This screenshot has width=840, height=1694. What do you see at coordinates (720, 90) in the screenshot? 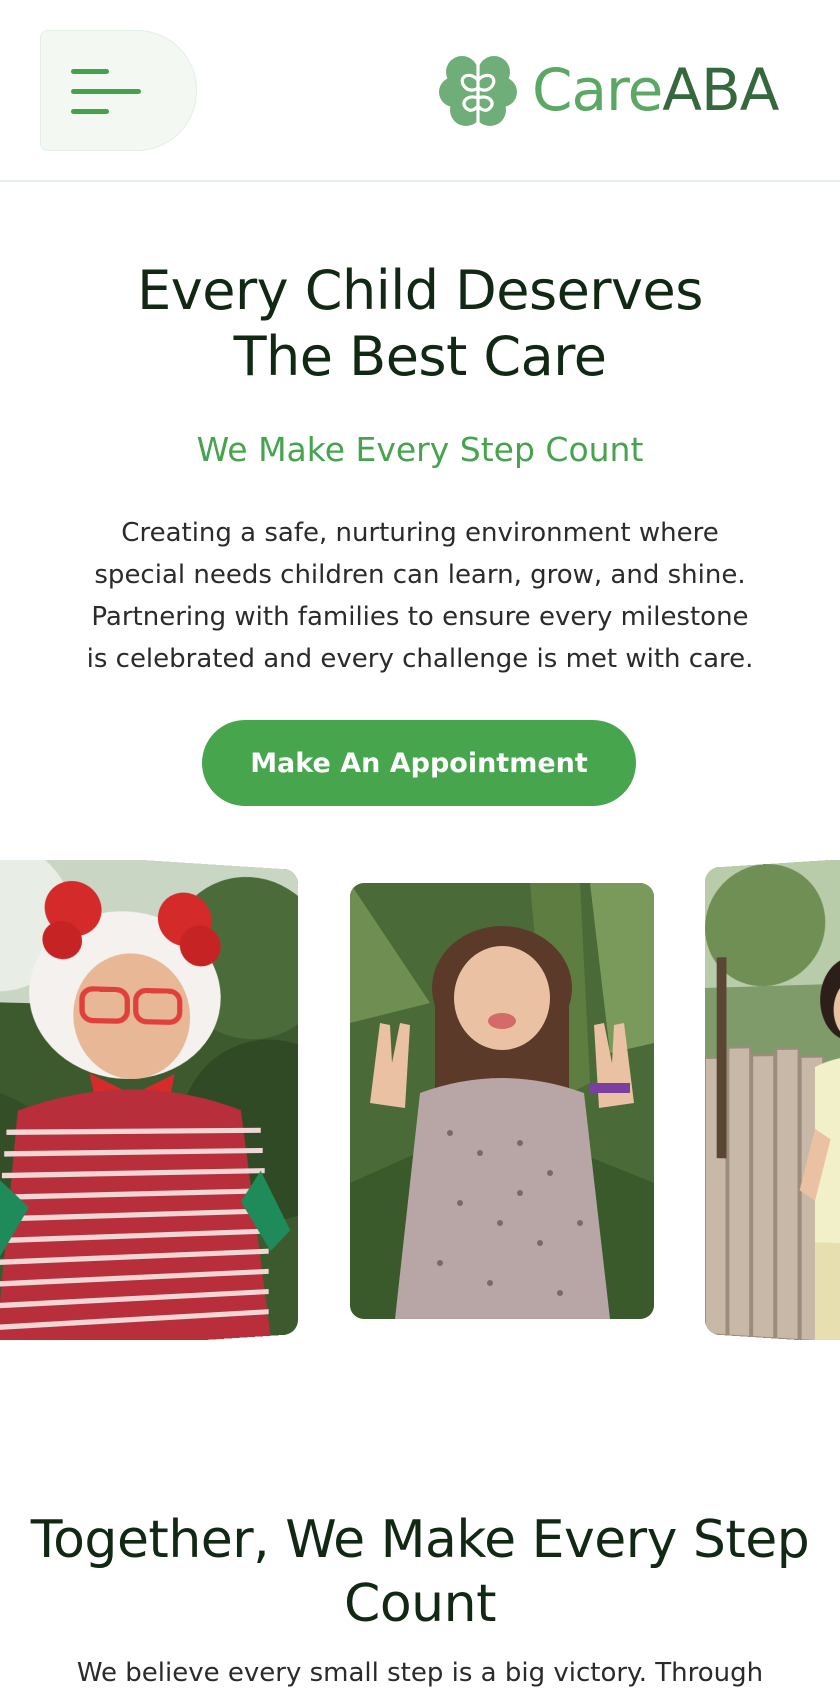
I see `logo-text-aba: ABA` at bounding box center [720, 90].